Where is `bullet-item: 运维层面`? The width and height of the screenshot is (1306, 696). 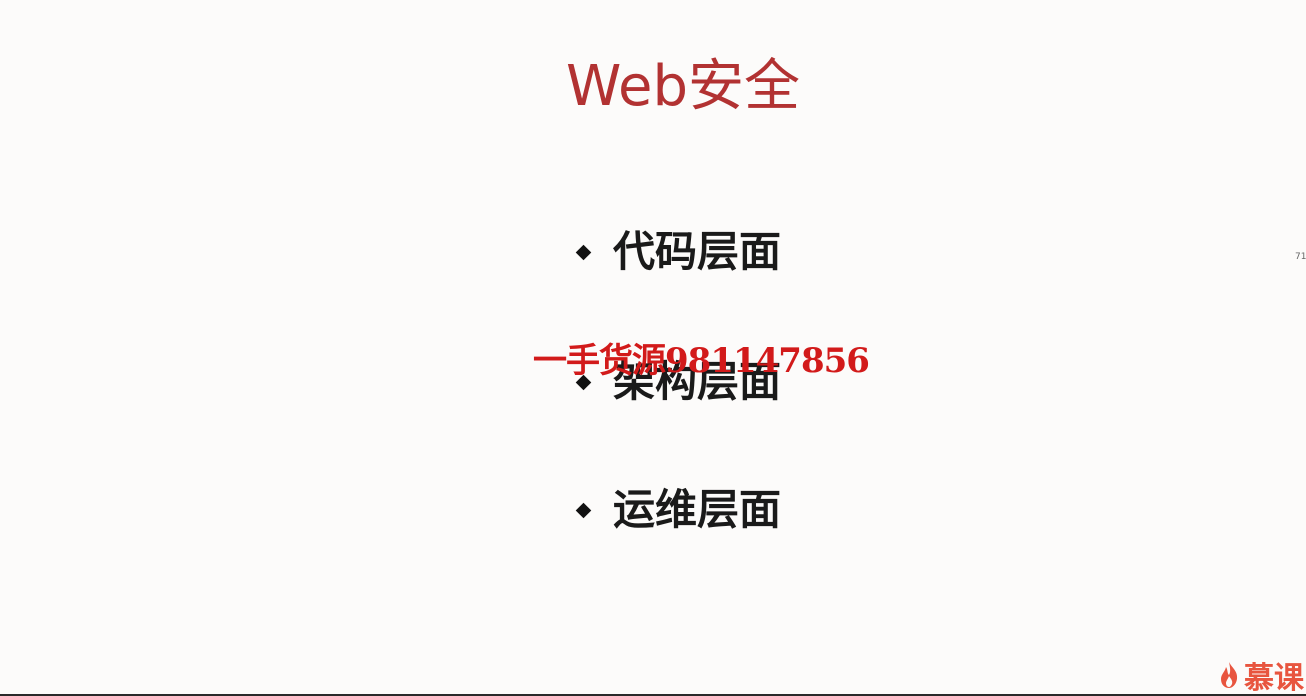 bullet-item: 运维层面 is located at coordinates (677, 510).